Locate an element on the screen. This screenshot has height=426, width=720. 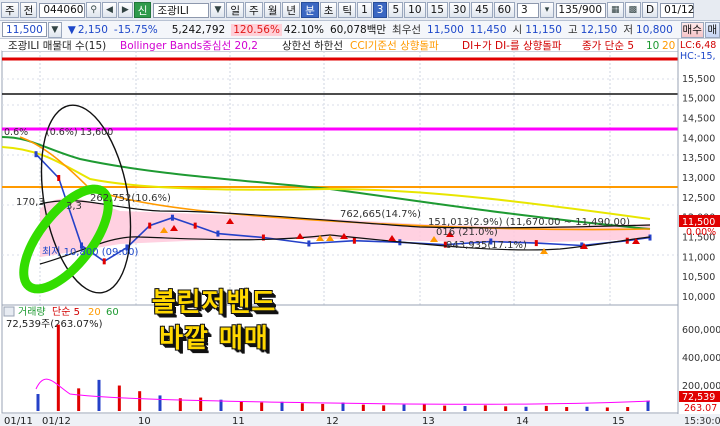
legend-bollinger: Bollinger Bands중심선 20,2 is located at coordinates (189, 46).